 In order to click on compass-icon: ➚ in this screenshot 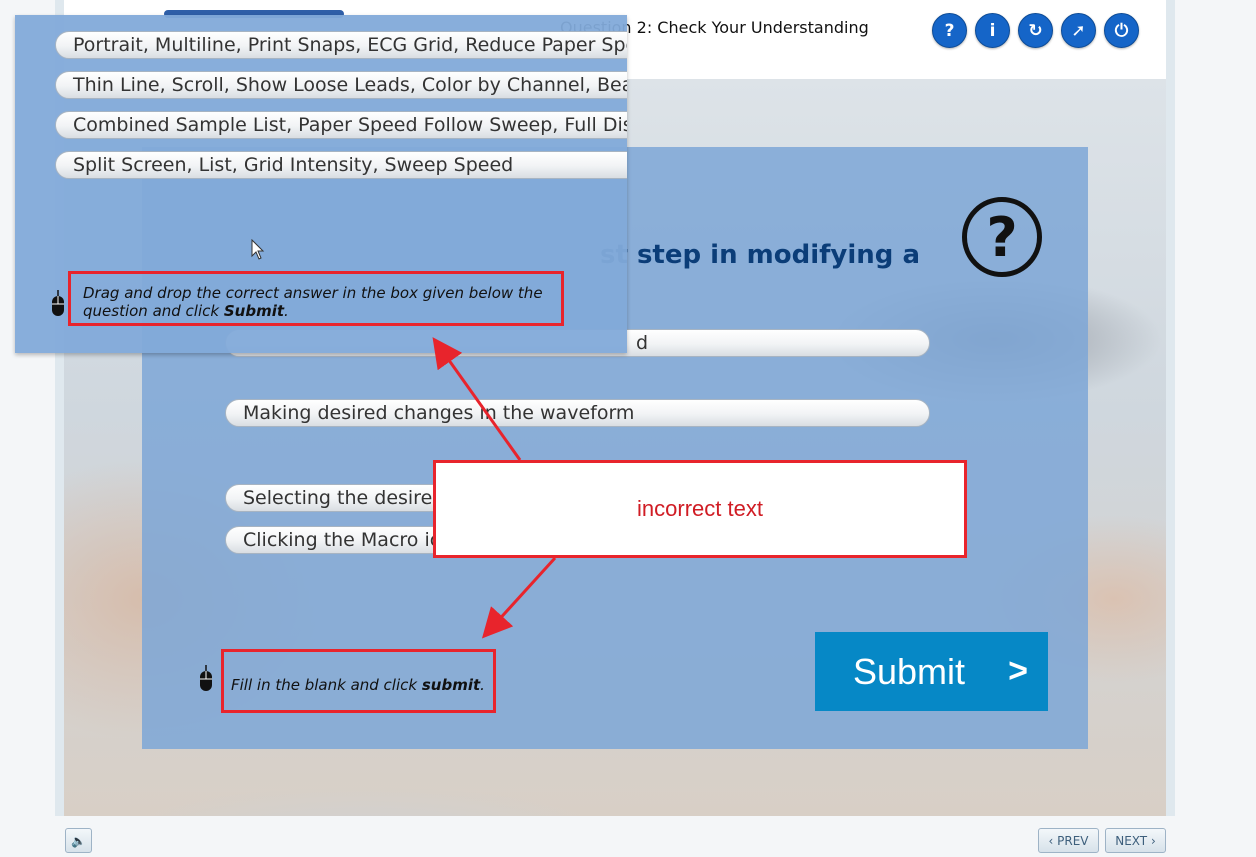, I will do `click(1078, 30)`.